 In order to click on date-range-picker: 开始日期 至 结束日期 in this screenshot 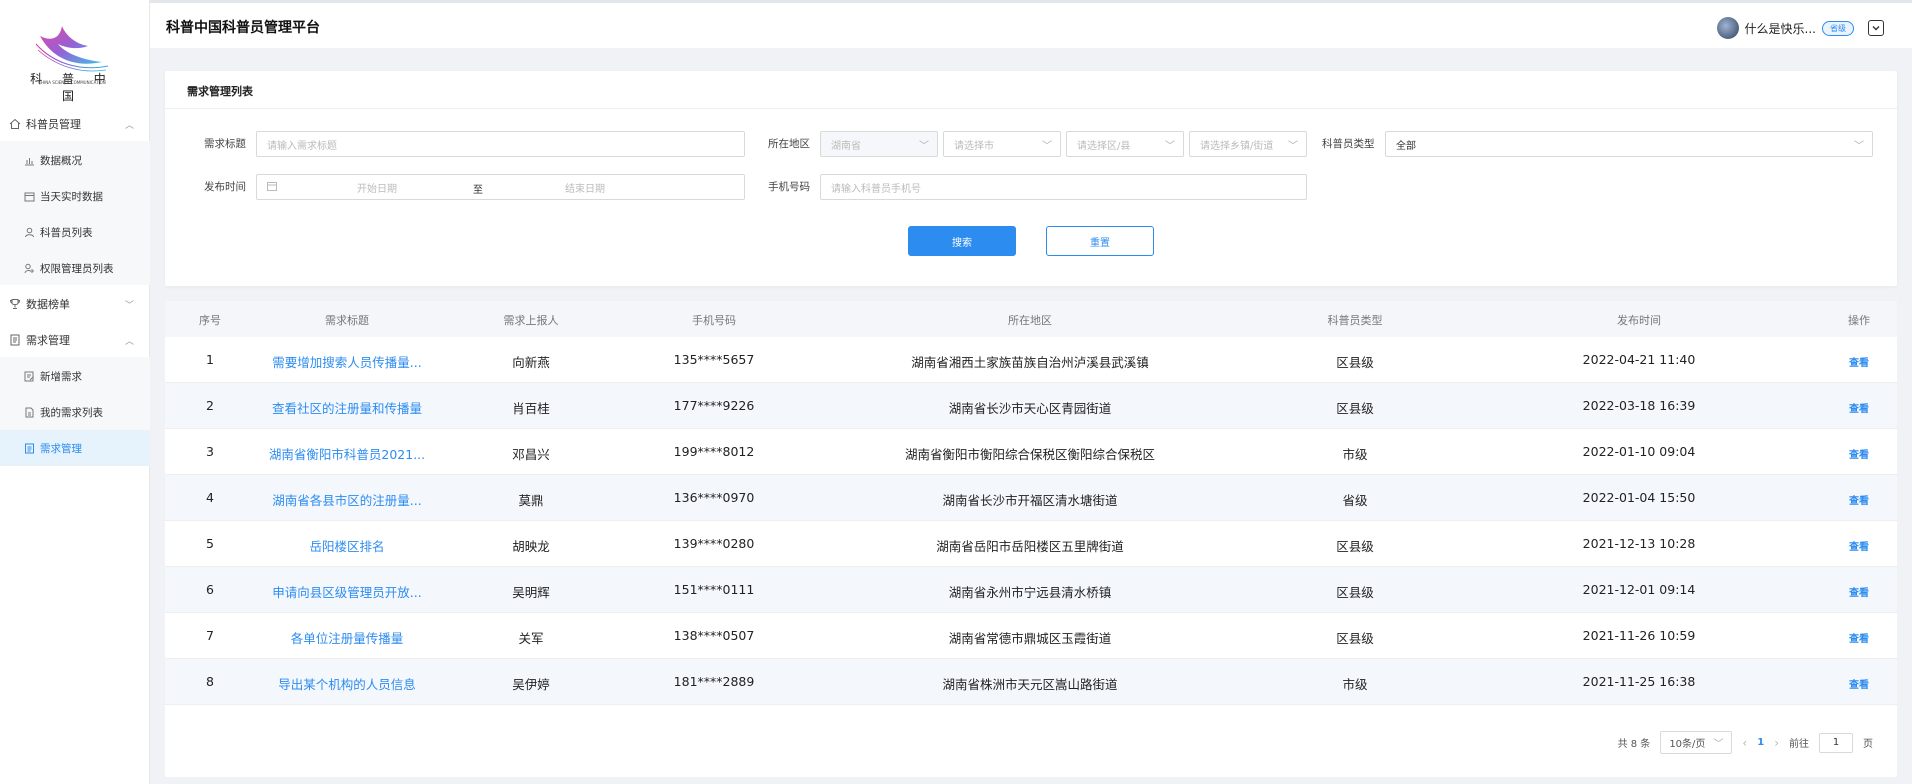, I will do `click(500, 187)`.